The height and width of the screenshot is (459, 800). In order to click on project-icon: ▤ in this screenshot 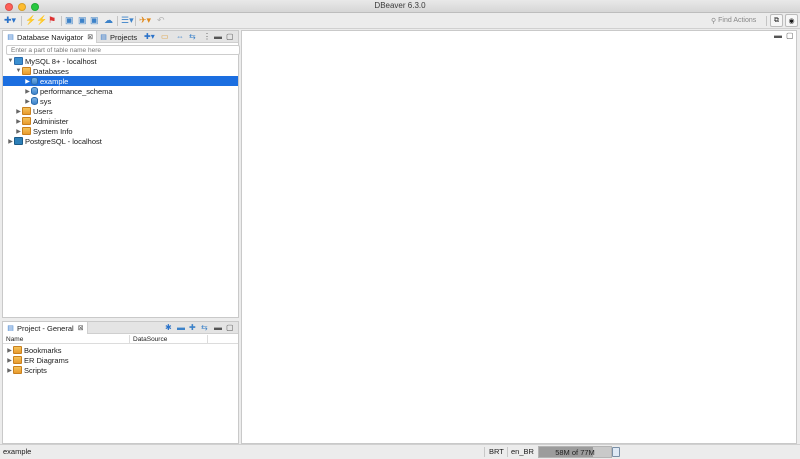, I will do `click(10, 328)`.